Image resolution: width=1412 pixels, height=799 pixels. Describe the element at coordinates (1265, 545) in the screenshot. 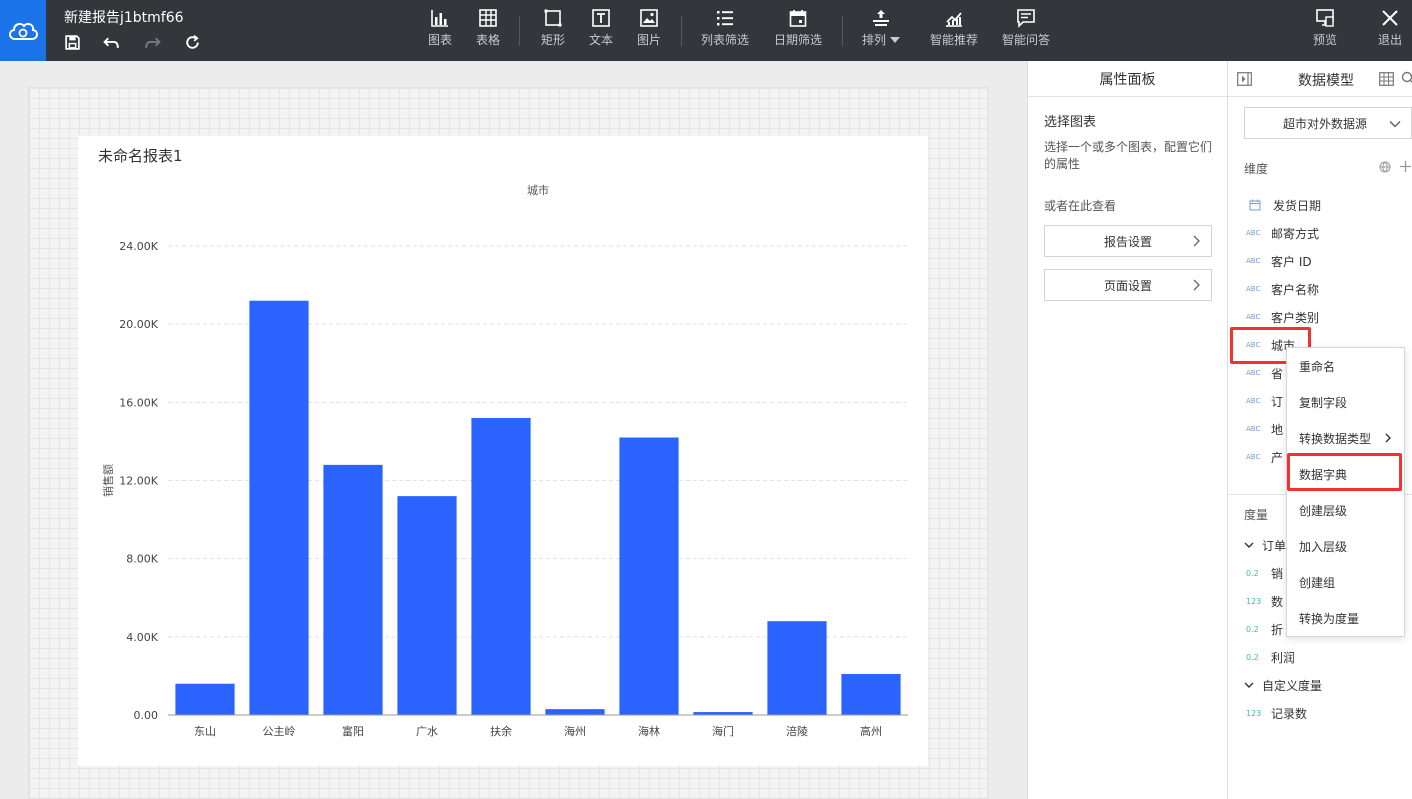

I see `measure-group: 订单` at that location.